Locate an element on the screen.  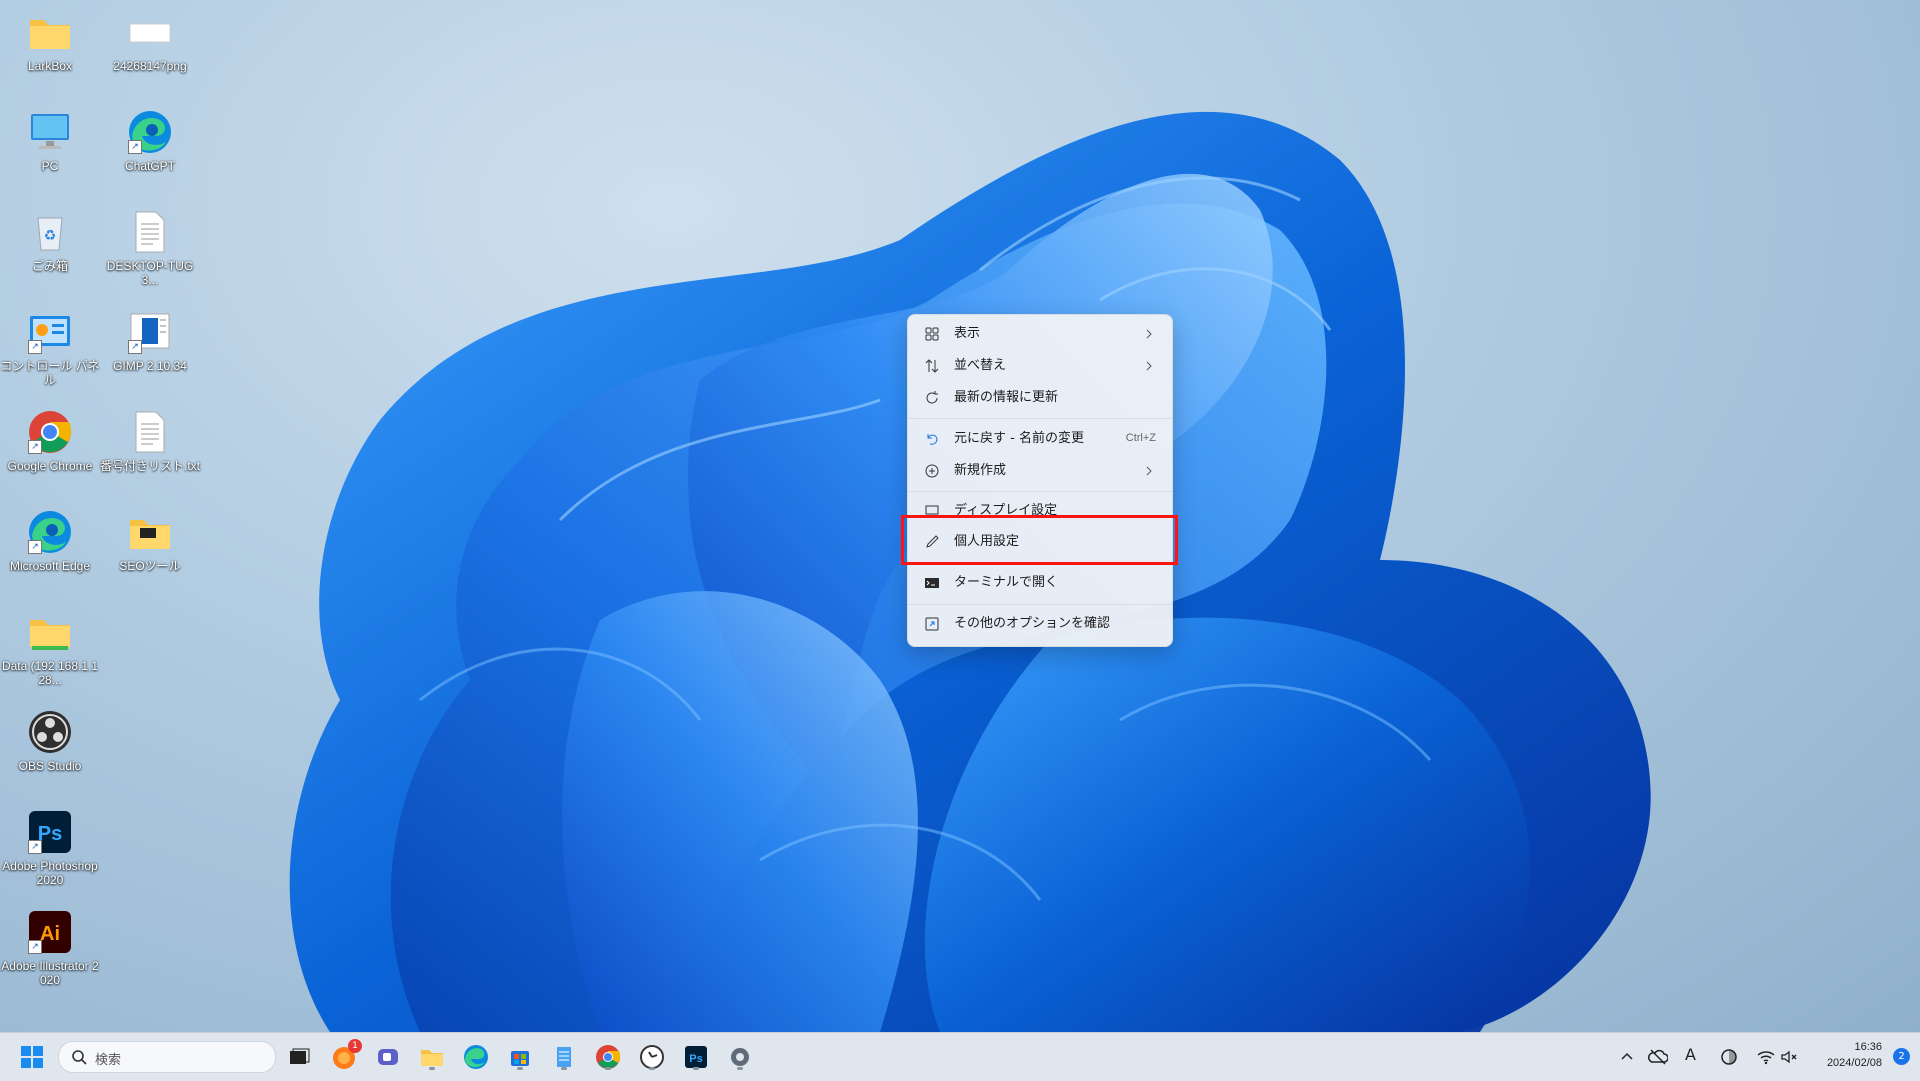
desktop-icon-png-file: 24268147png is located at coordinates (150, 40).